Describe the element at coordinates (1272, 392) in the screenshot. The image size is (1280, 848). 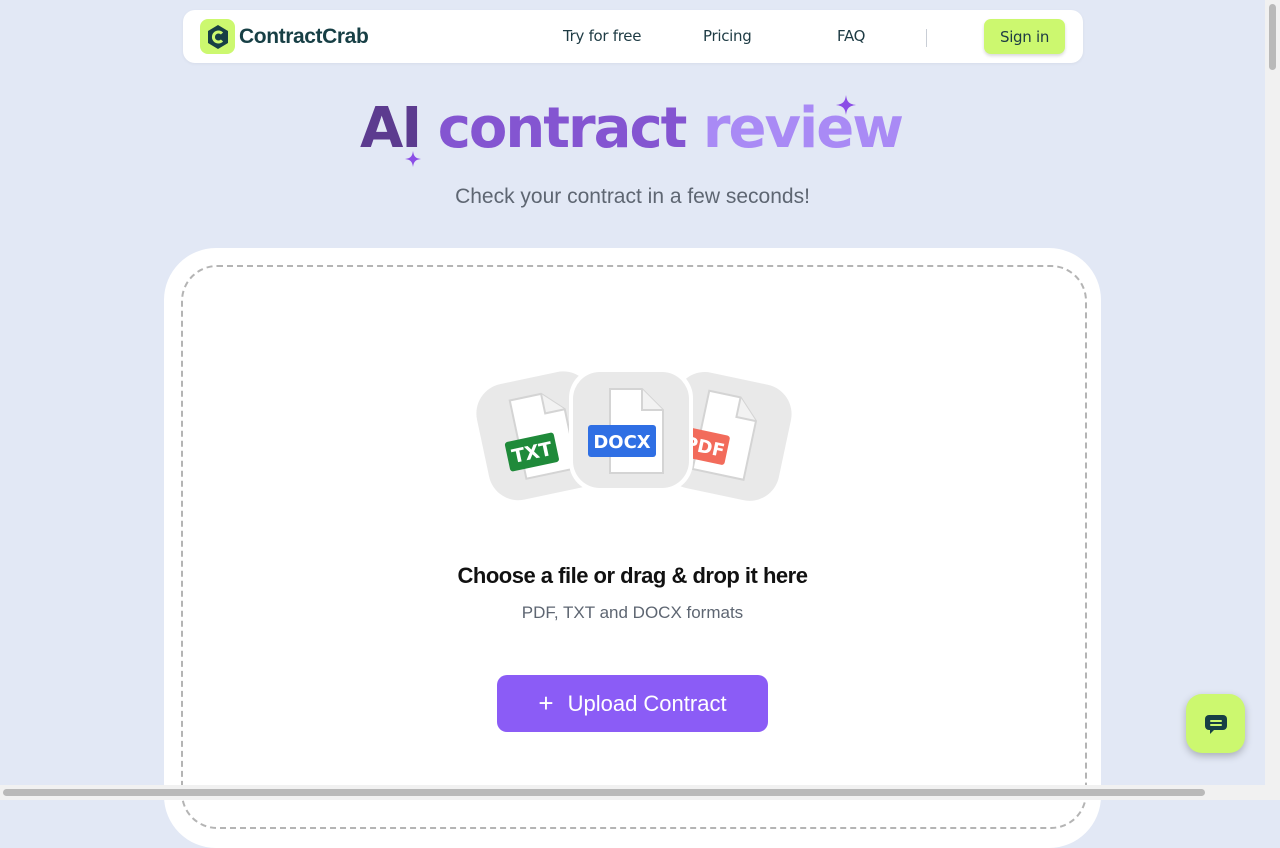
I see `vertical-scrollbar` at that location.